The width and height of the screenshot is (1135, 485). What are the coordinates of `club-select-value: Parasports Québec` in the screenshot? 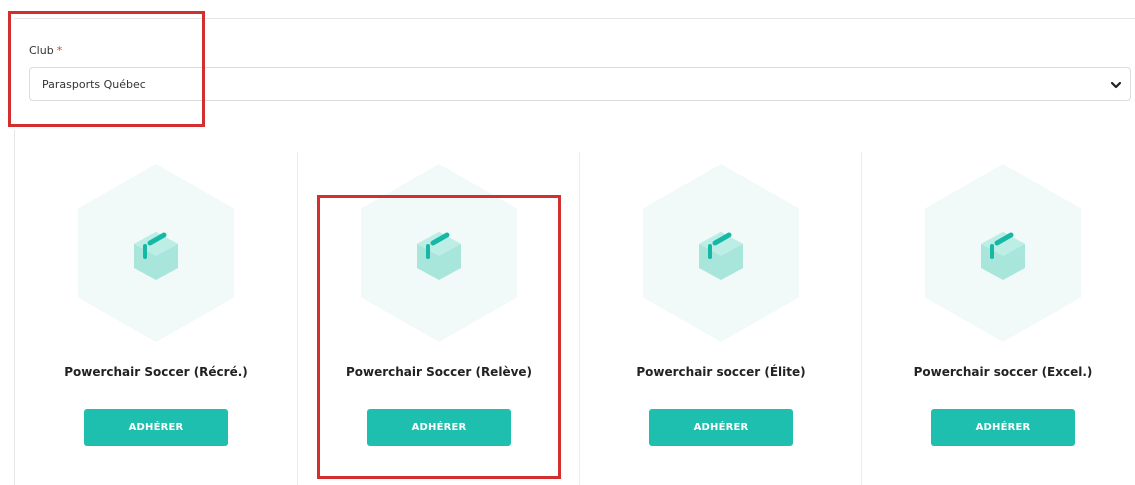 It's located at (94, 84).